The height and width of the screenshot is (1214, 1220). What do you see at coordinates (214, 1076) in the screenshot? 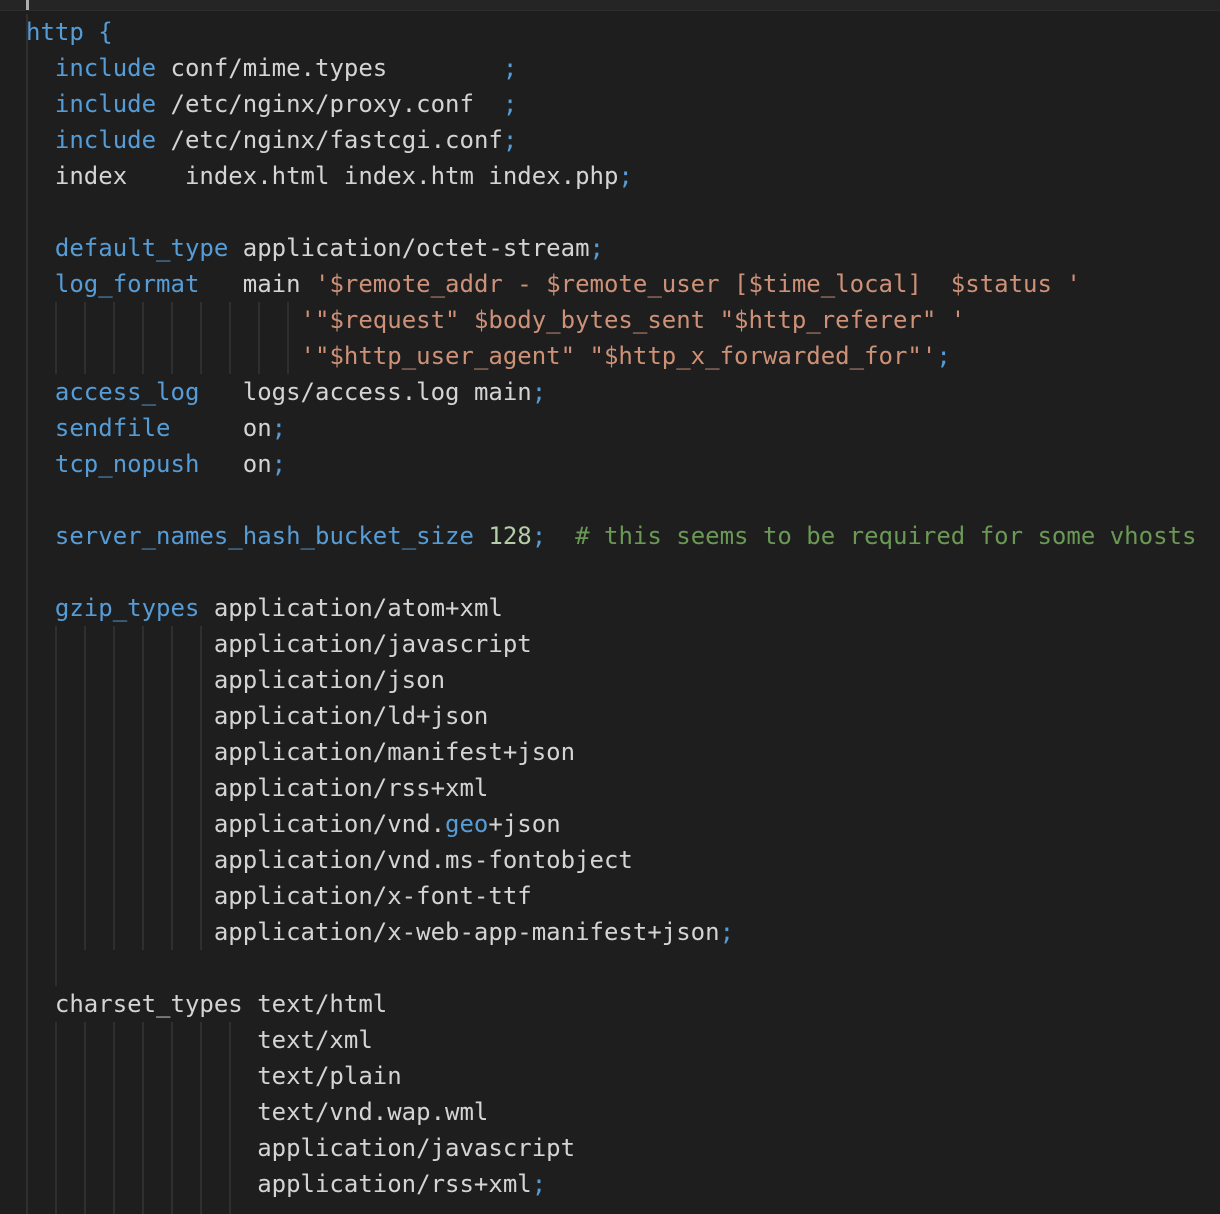
I see `code-token: text/plain` at bounding box center [214, 1076].